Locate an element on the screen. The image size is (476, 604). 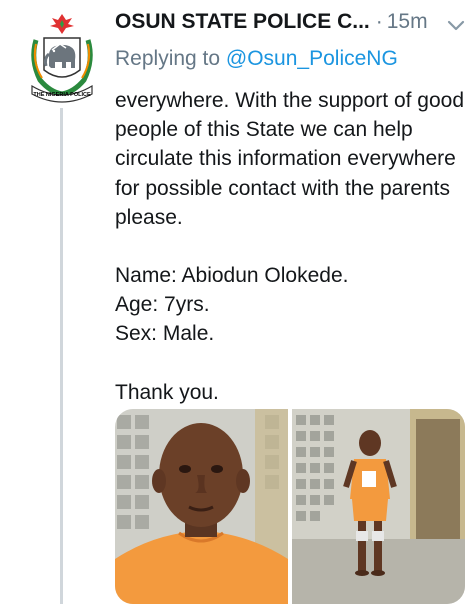
svg-text: THE NIGERIA POLICE is located at coordinates (62, 95).